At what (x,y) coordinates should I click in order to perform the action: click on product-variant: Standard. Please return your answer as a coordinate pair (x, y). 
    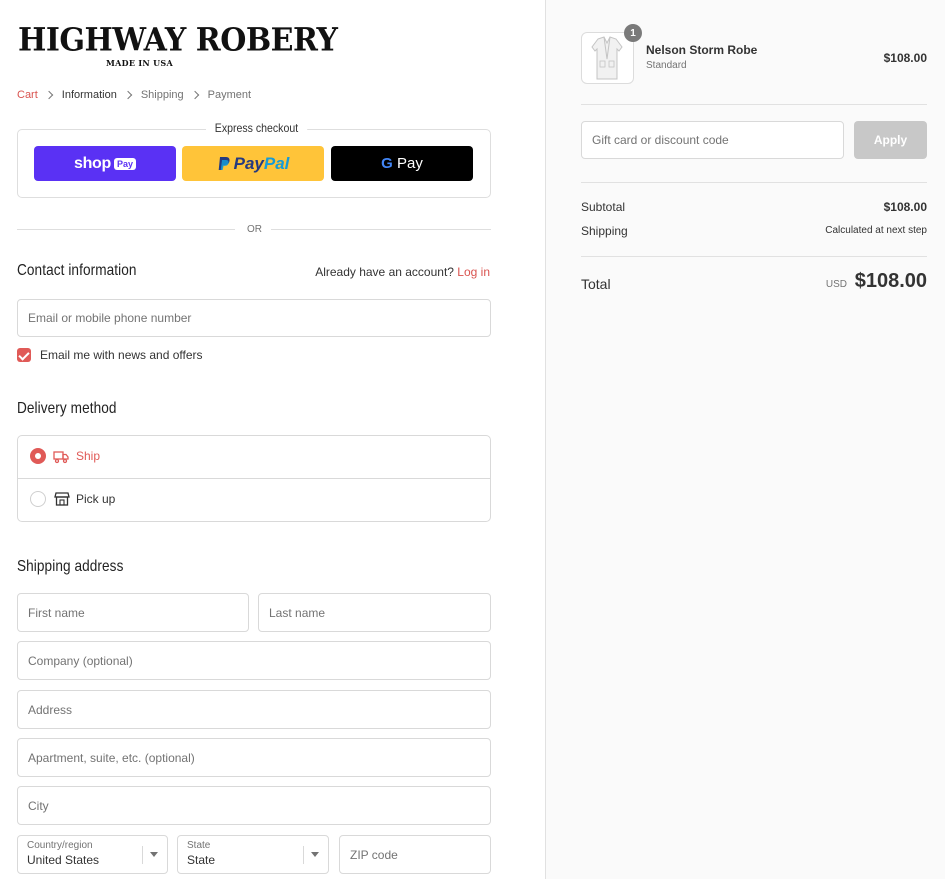
    Looking at the image, I should click on (666, 65).